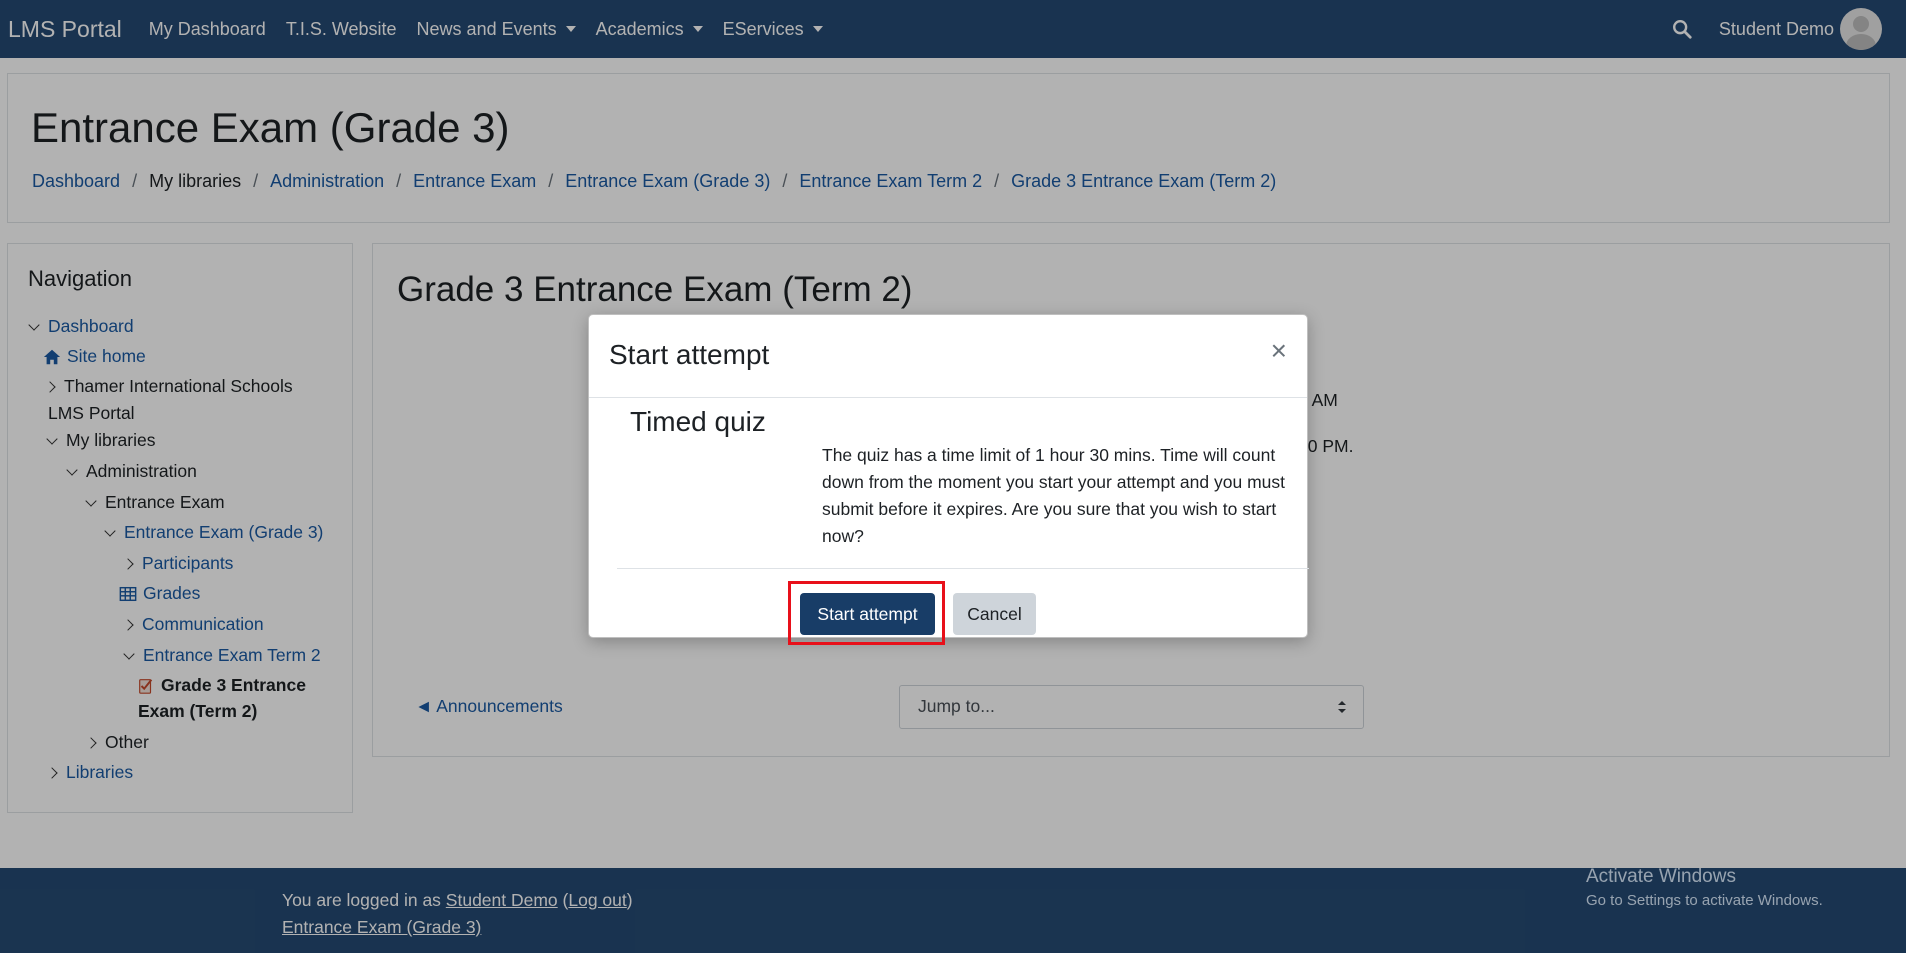  What do you see at coordinates (698, 421) in the screenshot?
I see `dialog-subtitle: Timed quiz` at bounding box center [698, 421].